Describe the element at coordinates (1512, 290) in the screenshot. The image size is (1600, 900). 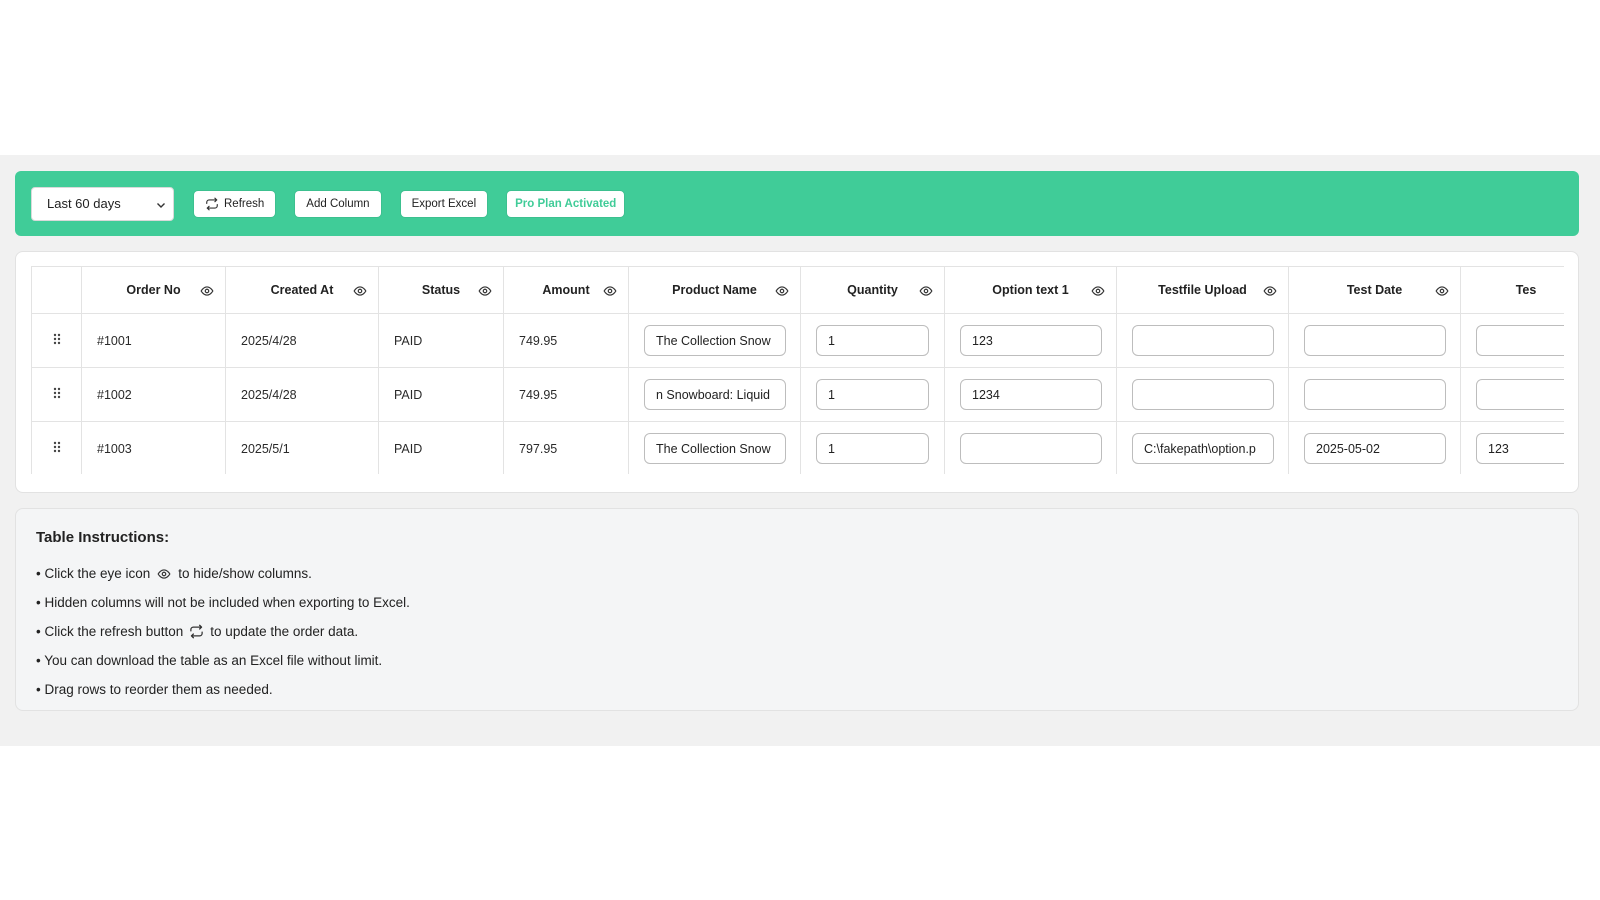
I see `column-header-extra: Tes` at that location.